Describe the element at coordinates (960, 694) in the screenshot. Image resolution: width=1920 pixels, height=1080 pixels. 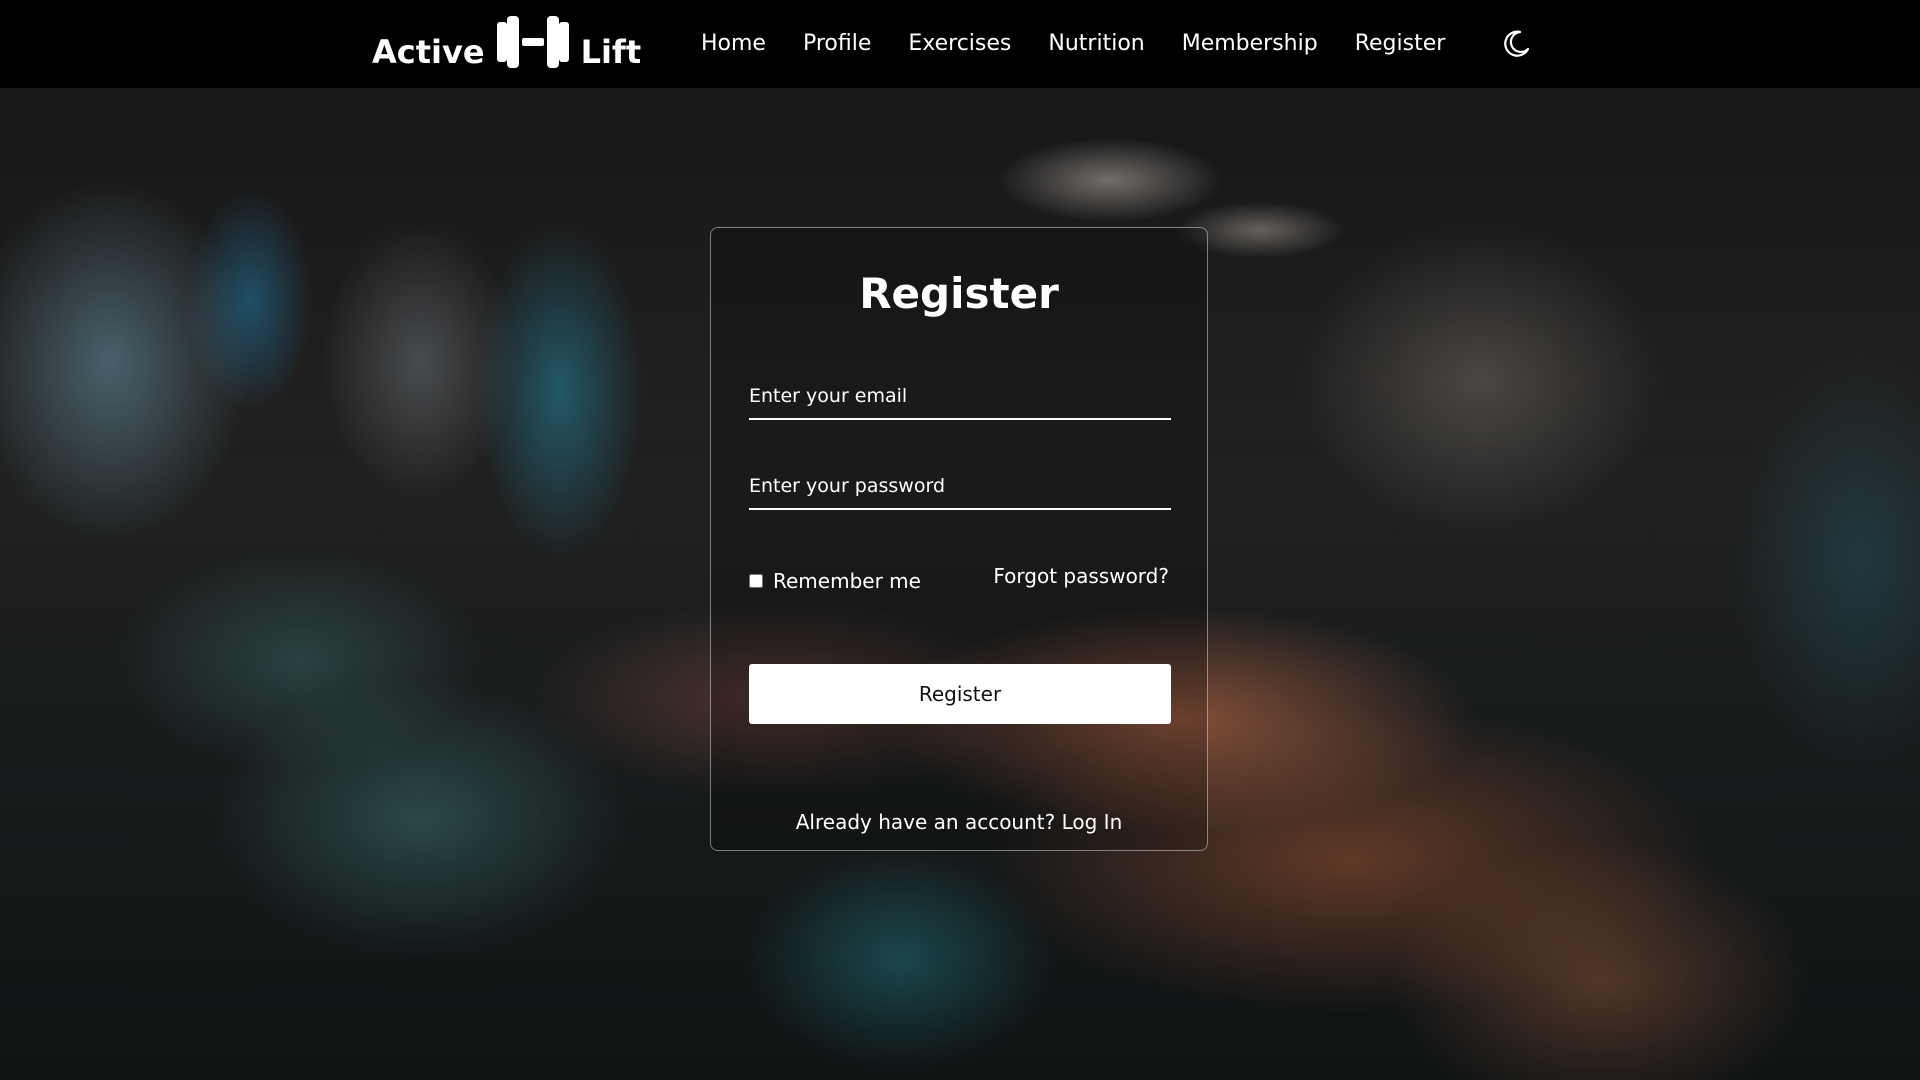
I see `register-button: Register` at that location.